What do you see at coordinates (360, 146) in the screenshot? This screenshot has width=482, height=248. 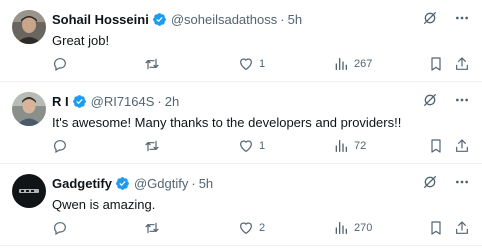 I see `views-count: 72` at bounding box center [360, 146].